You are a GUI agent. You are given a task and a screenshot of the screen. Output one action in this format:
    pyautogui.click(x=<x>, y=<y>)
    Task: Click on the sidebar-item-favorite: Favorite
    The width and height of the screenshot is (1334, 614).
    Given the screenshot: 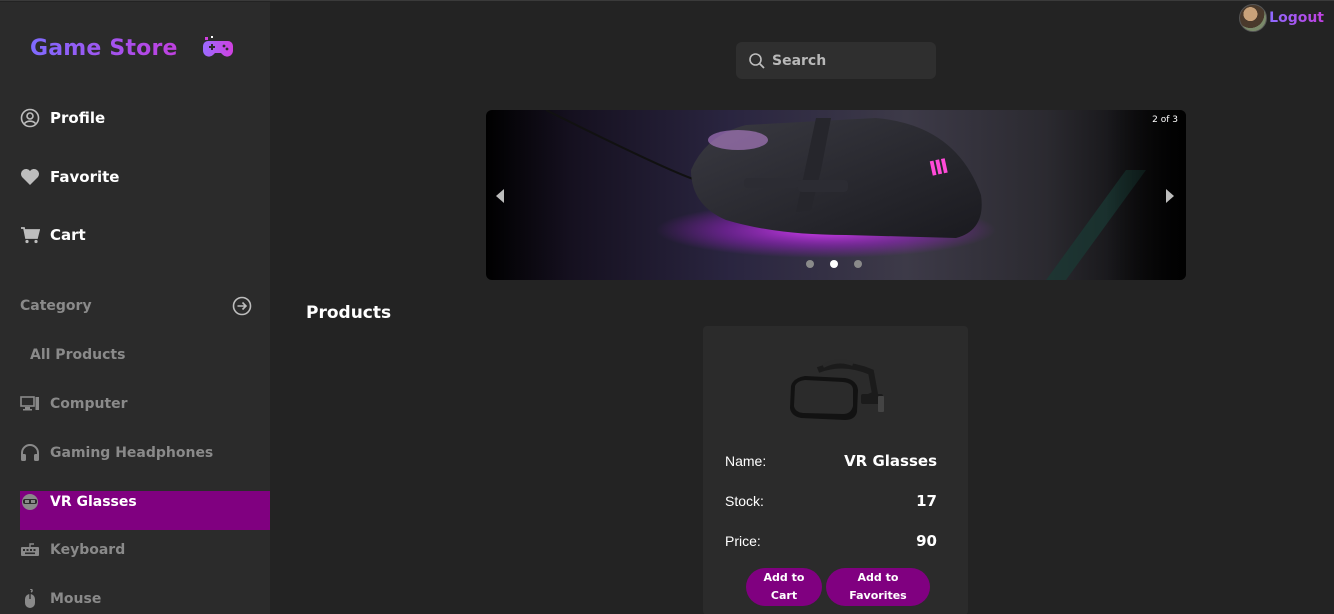 What is the action you would take?
    pyautogui.click(x=69, y=177)
    